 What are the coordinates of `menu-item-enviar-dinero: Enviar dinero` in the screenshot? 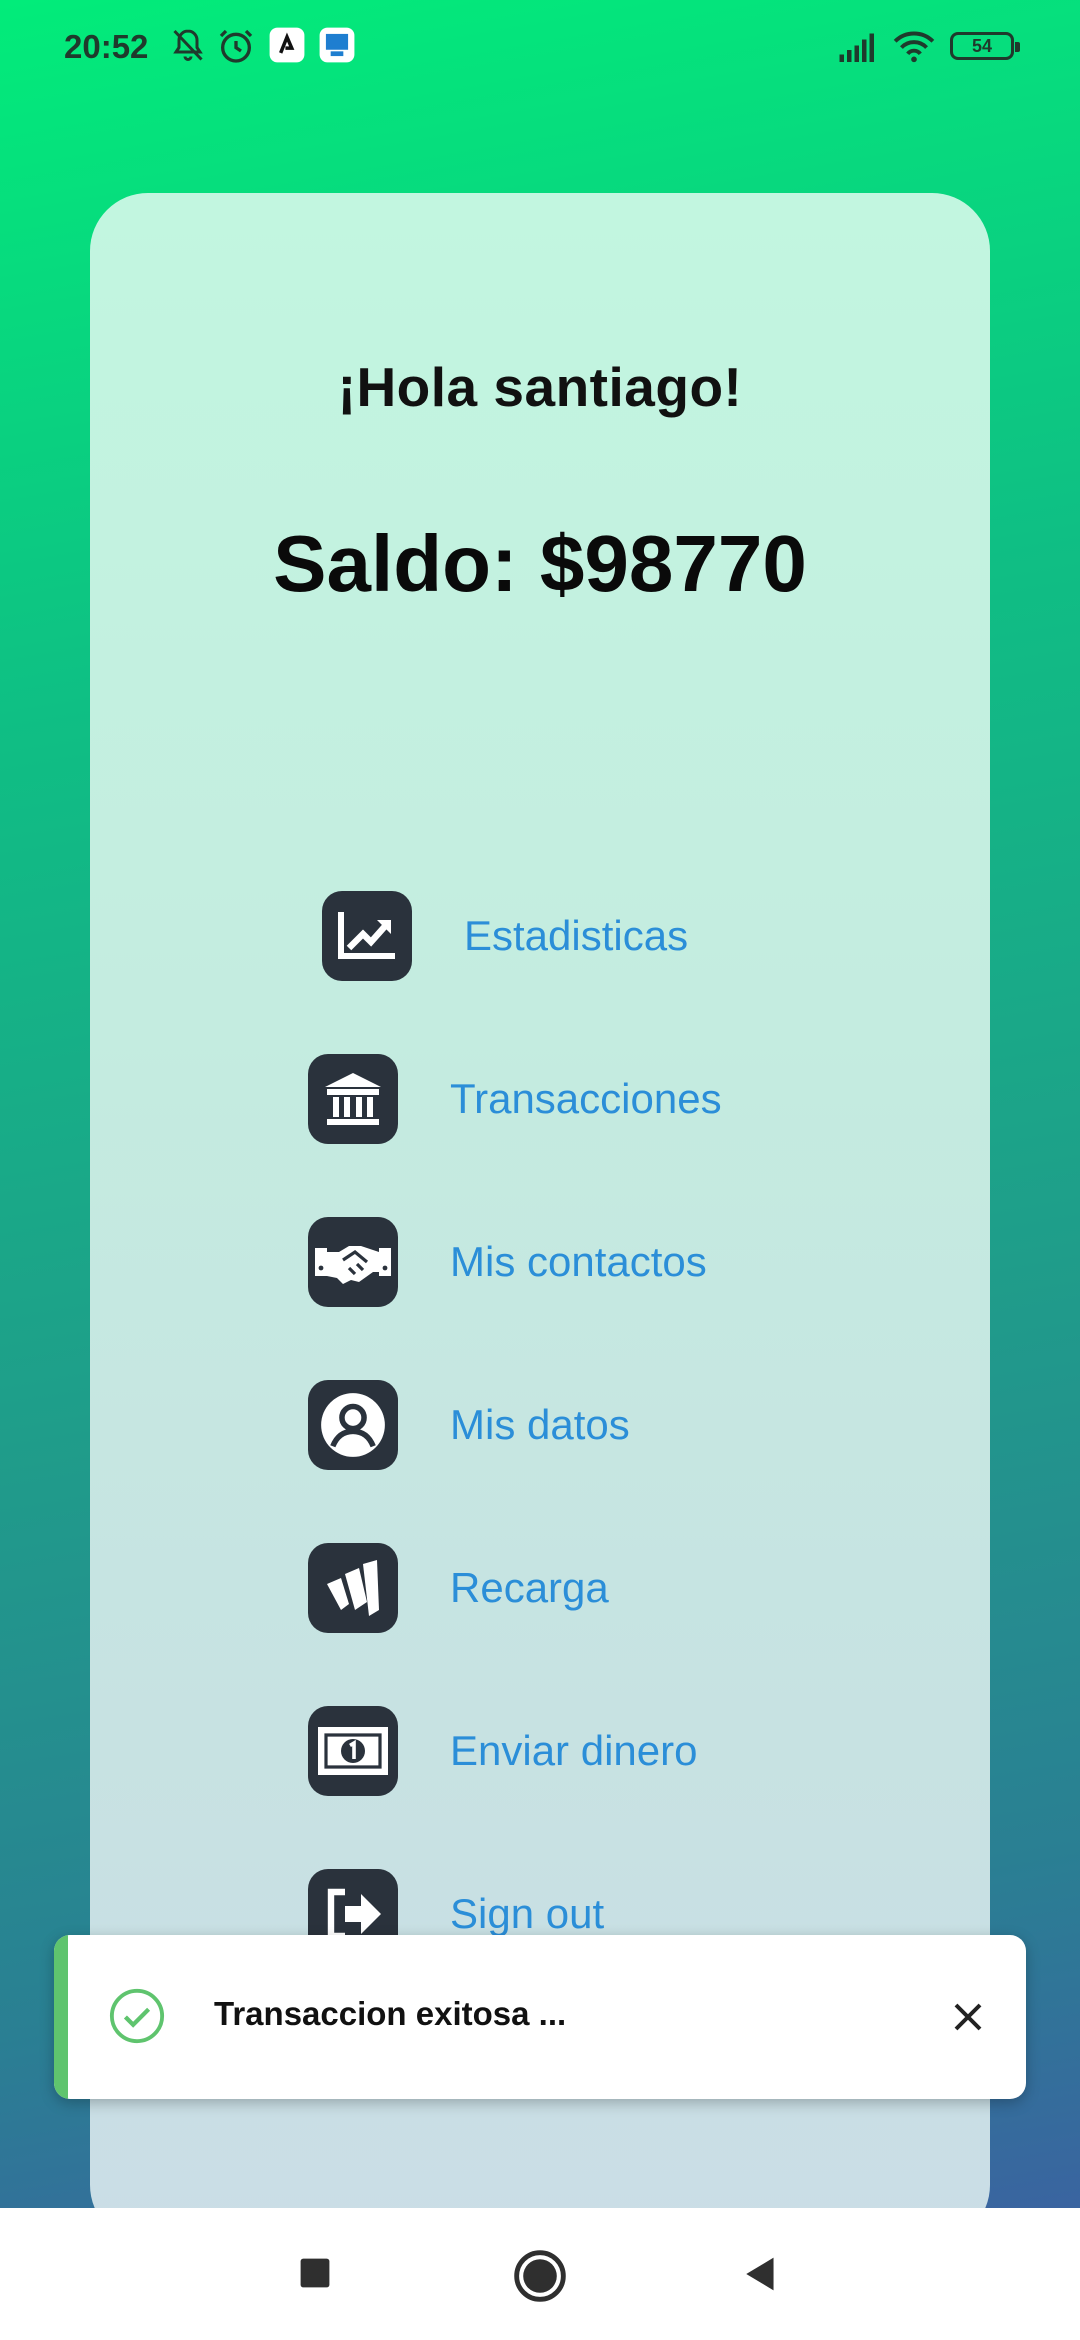 It's located at (502, 1751).